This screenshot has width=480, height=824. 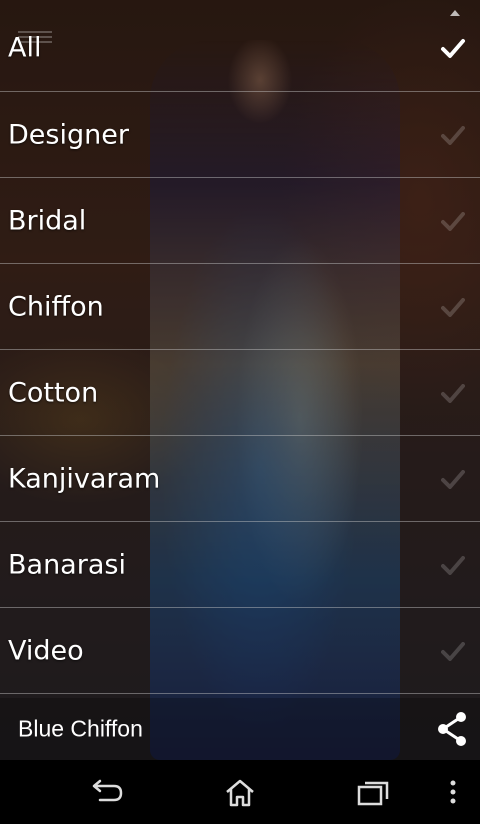 I want to click on category-label: All, so click(x=25, y=48).